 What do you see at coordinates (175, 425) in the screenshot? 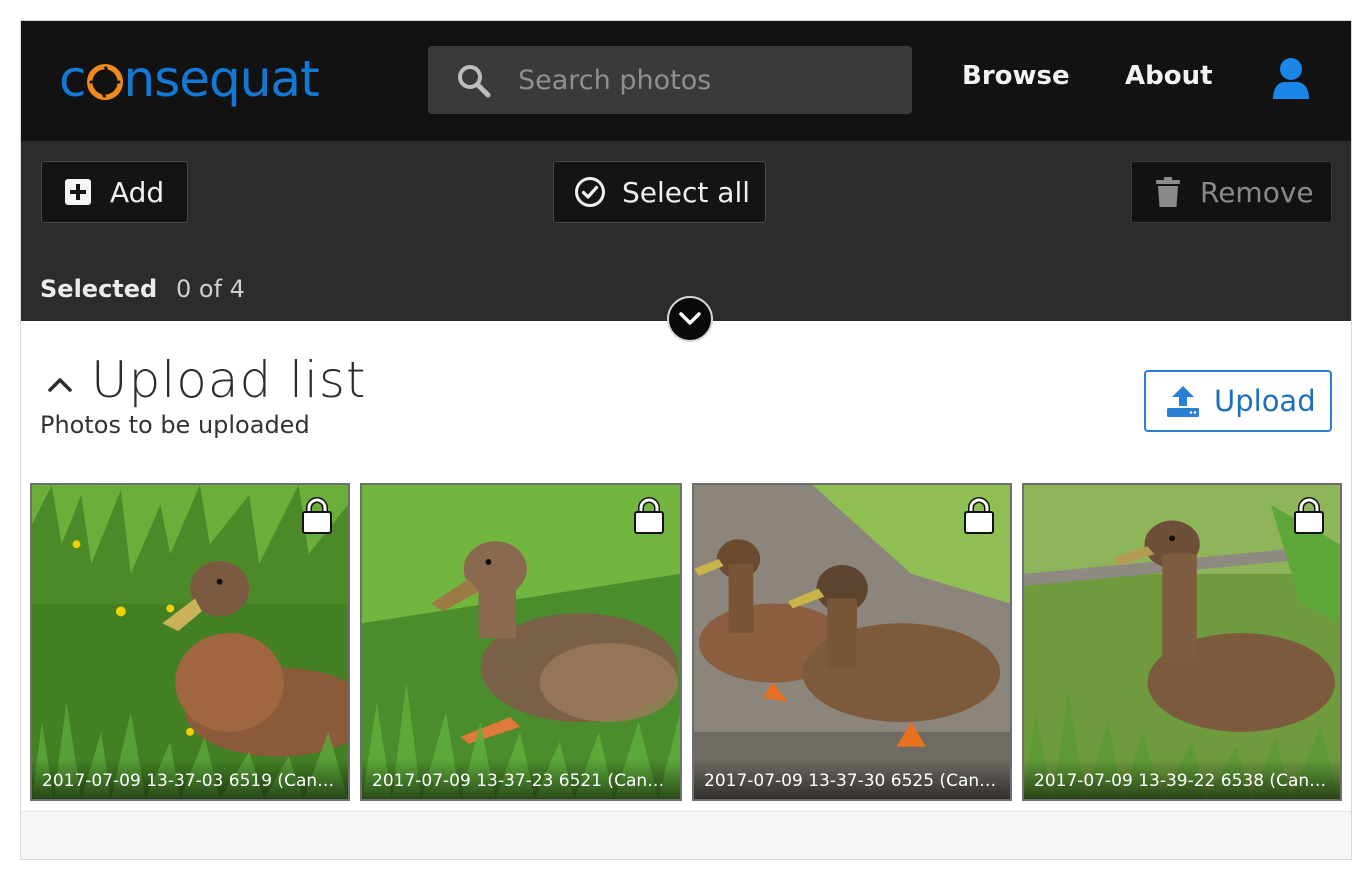
I see `upload-list-subtitle: Photos to be uploaded` at bounding box center [175, 425].